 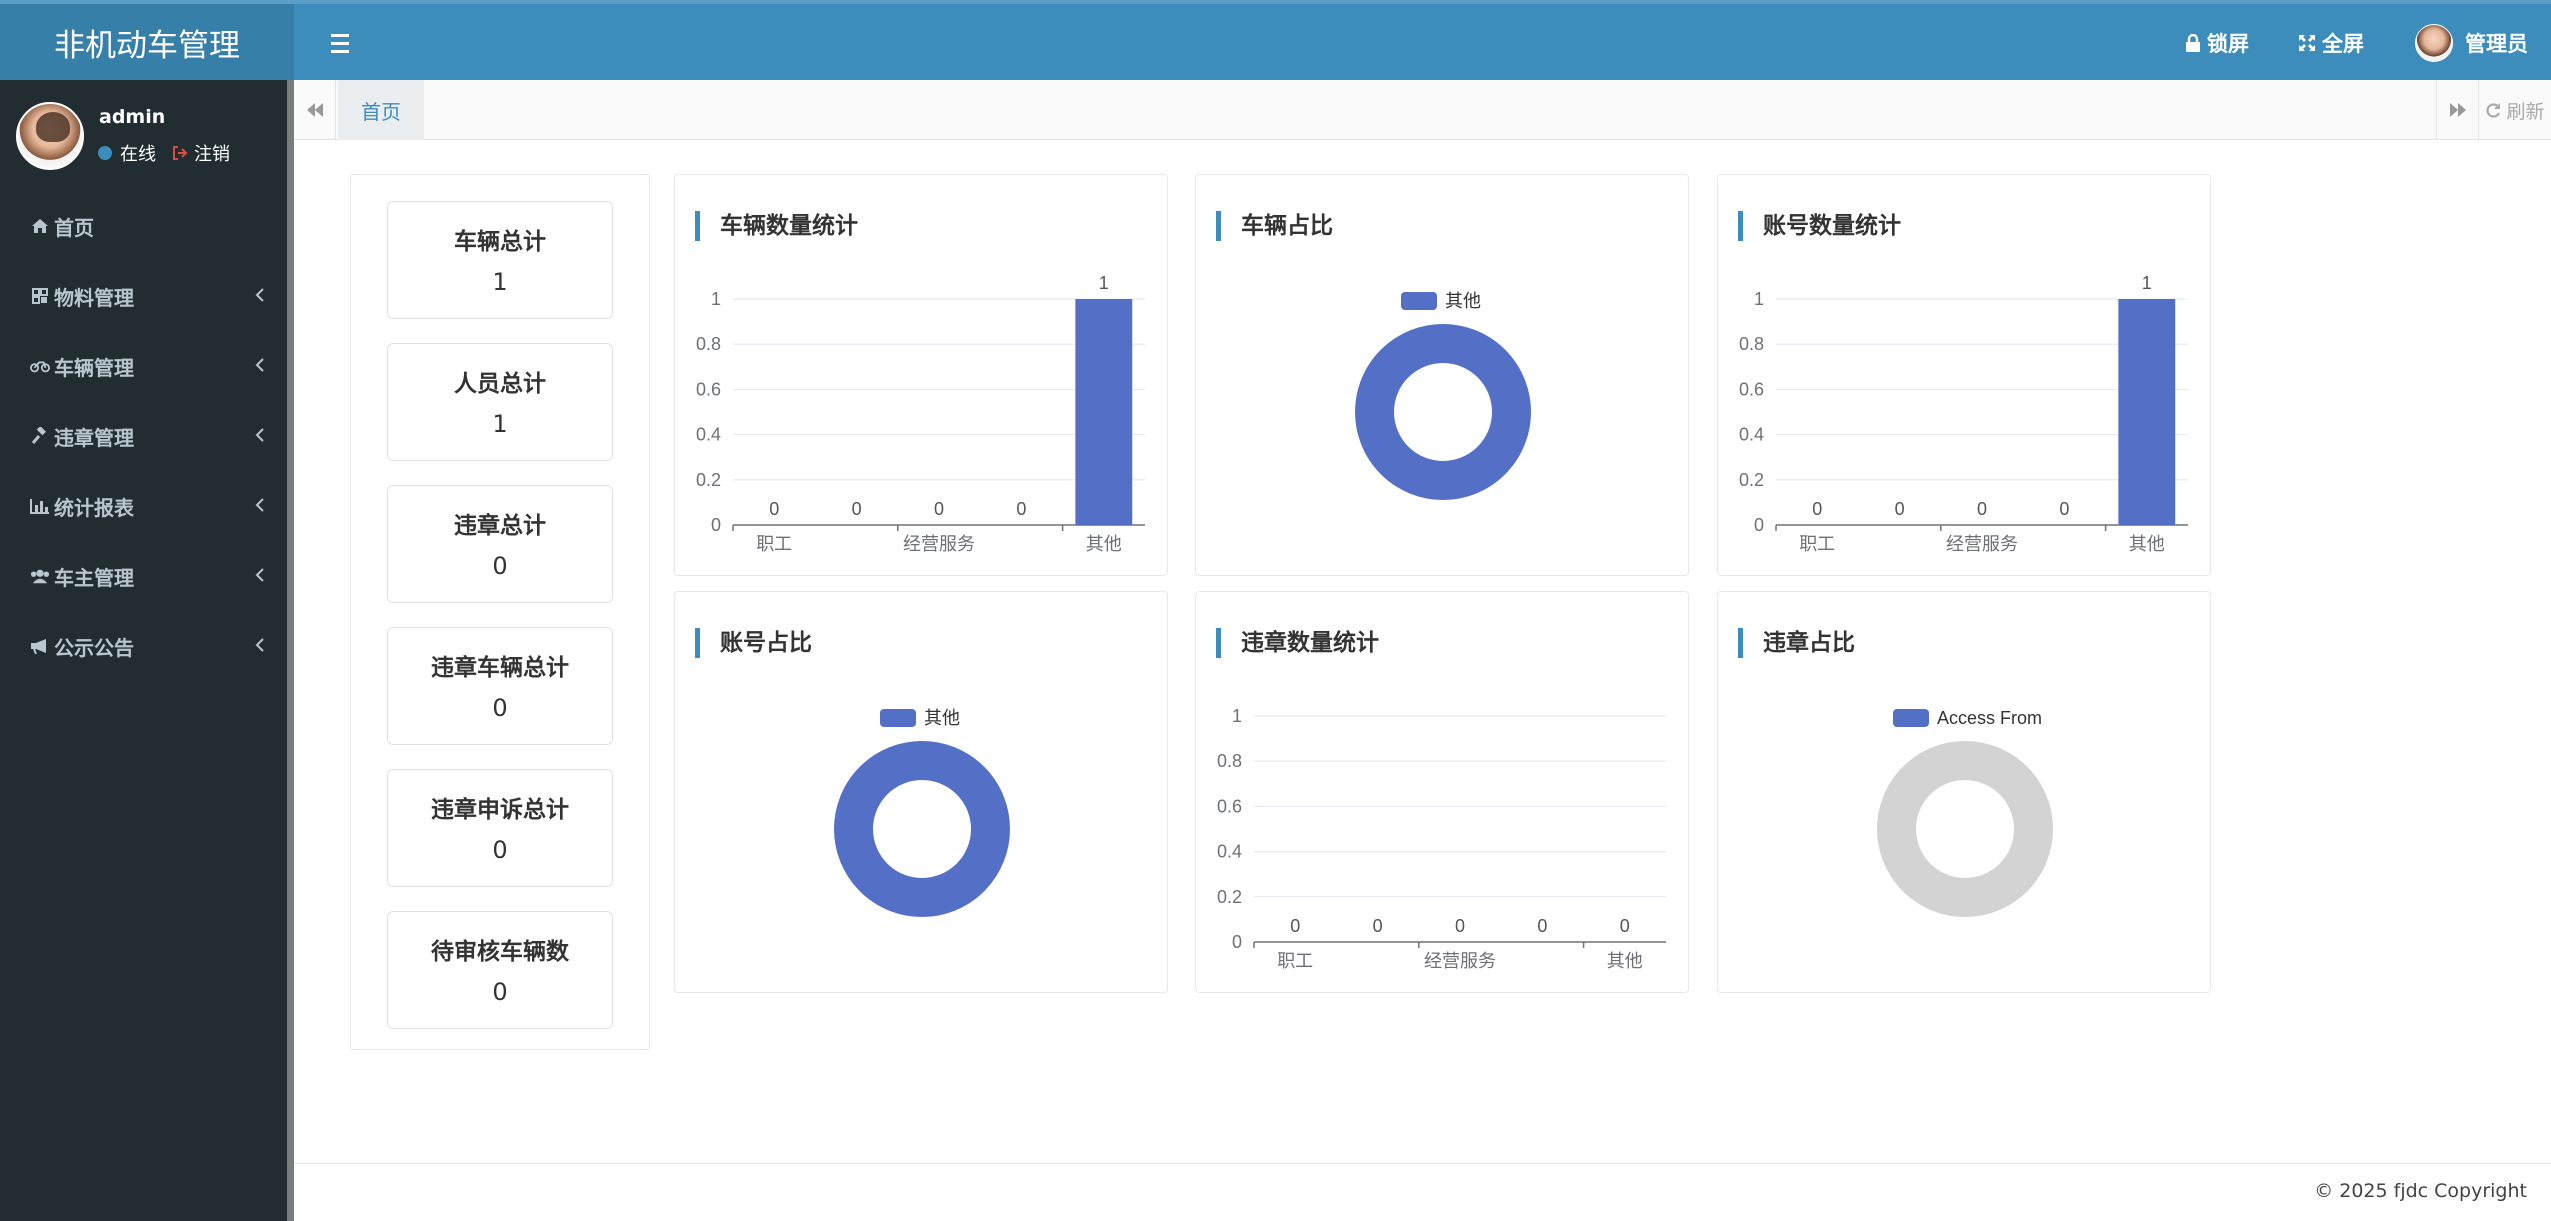 I want to click on footer: © 2025 fjdc Copyright, so click(x=1422, y=1192).